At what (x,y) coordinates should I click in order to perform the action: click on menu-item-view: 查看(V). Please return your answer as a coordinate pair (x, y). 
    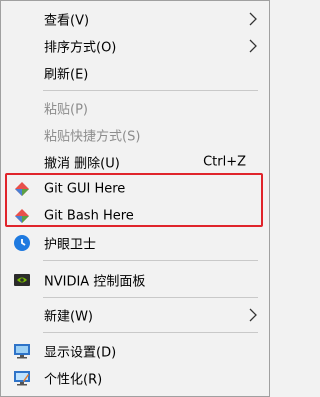
    Looking at the image, I should click on (135, 19).